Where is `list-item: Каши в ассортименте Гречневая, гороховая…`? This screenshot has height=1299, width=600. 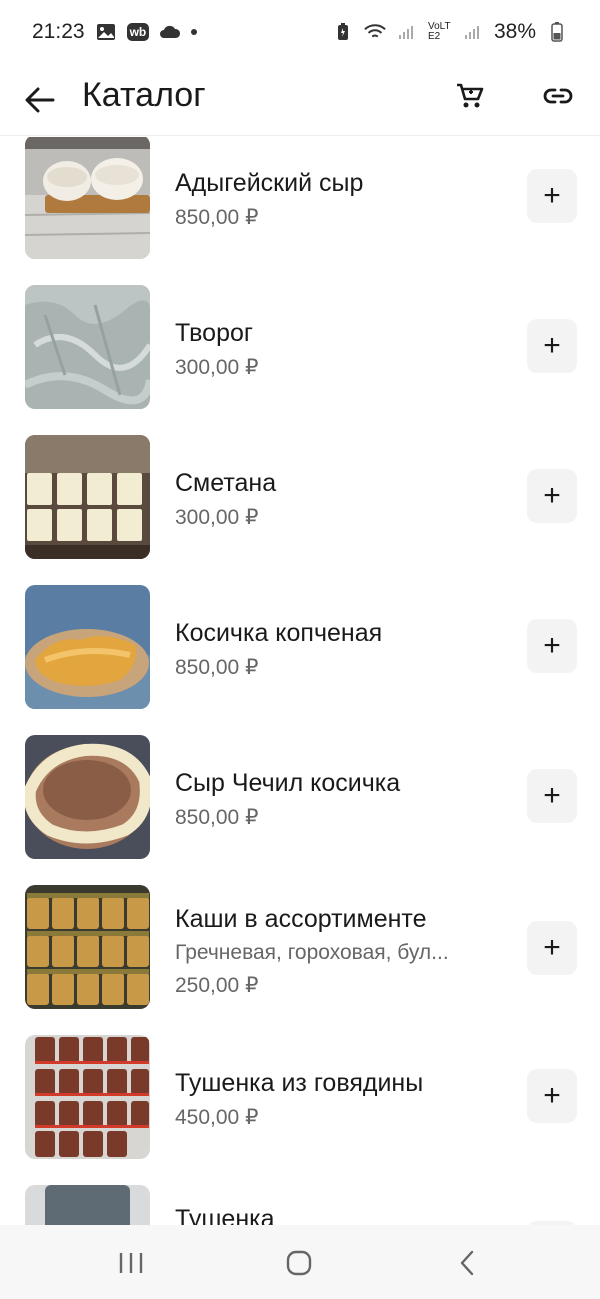
list-item: Каши в ассортименте Гречневая, гороховая… is located at coordinates (300, 961).